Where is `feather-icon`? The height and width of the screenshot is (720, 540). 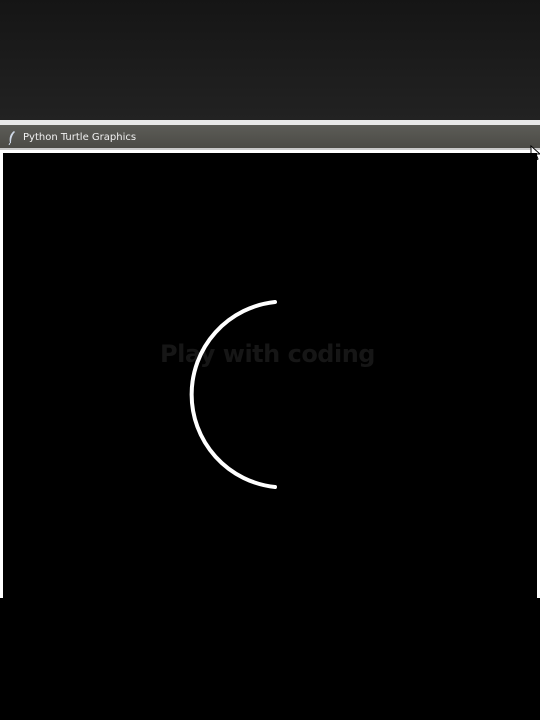 feather-icon is located at coordinates (11, 138).